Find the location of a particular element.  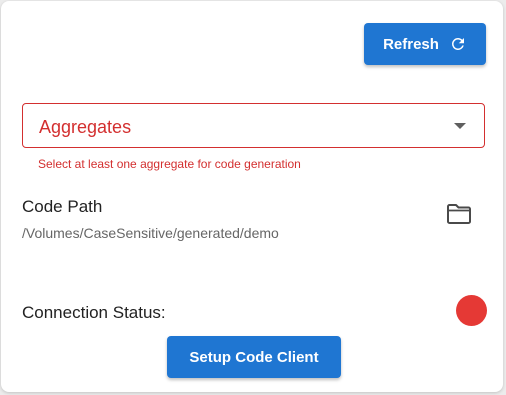

refresh-button: Refresh is located at coordinates (425, 44).